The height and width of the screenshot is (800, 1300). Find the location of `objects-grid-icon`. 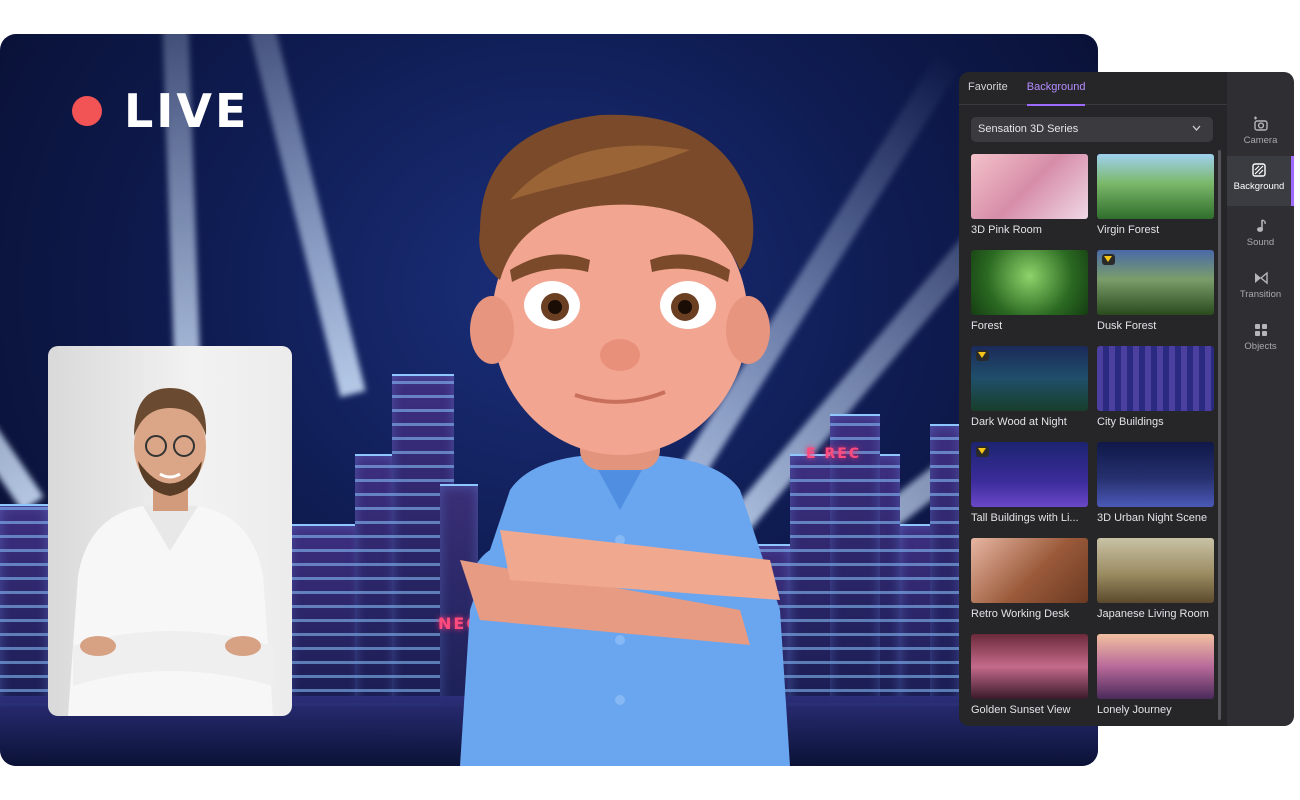

objects-grid-icon is located at coordinates (1260, 330).